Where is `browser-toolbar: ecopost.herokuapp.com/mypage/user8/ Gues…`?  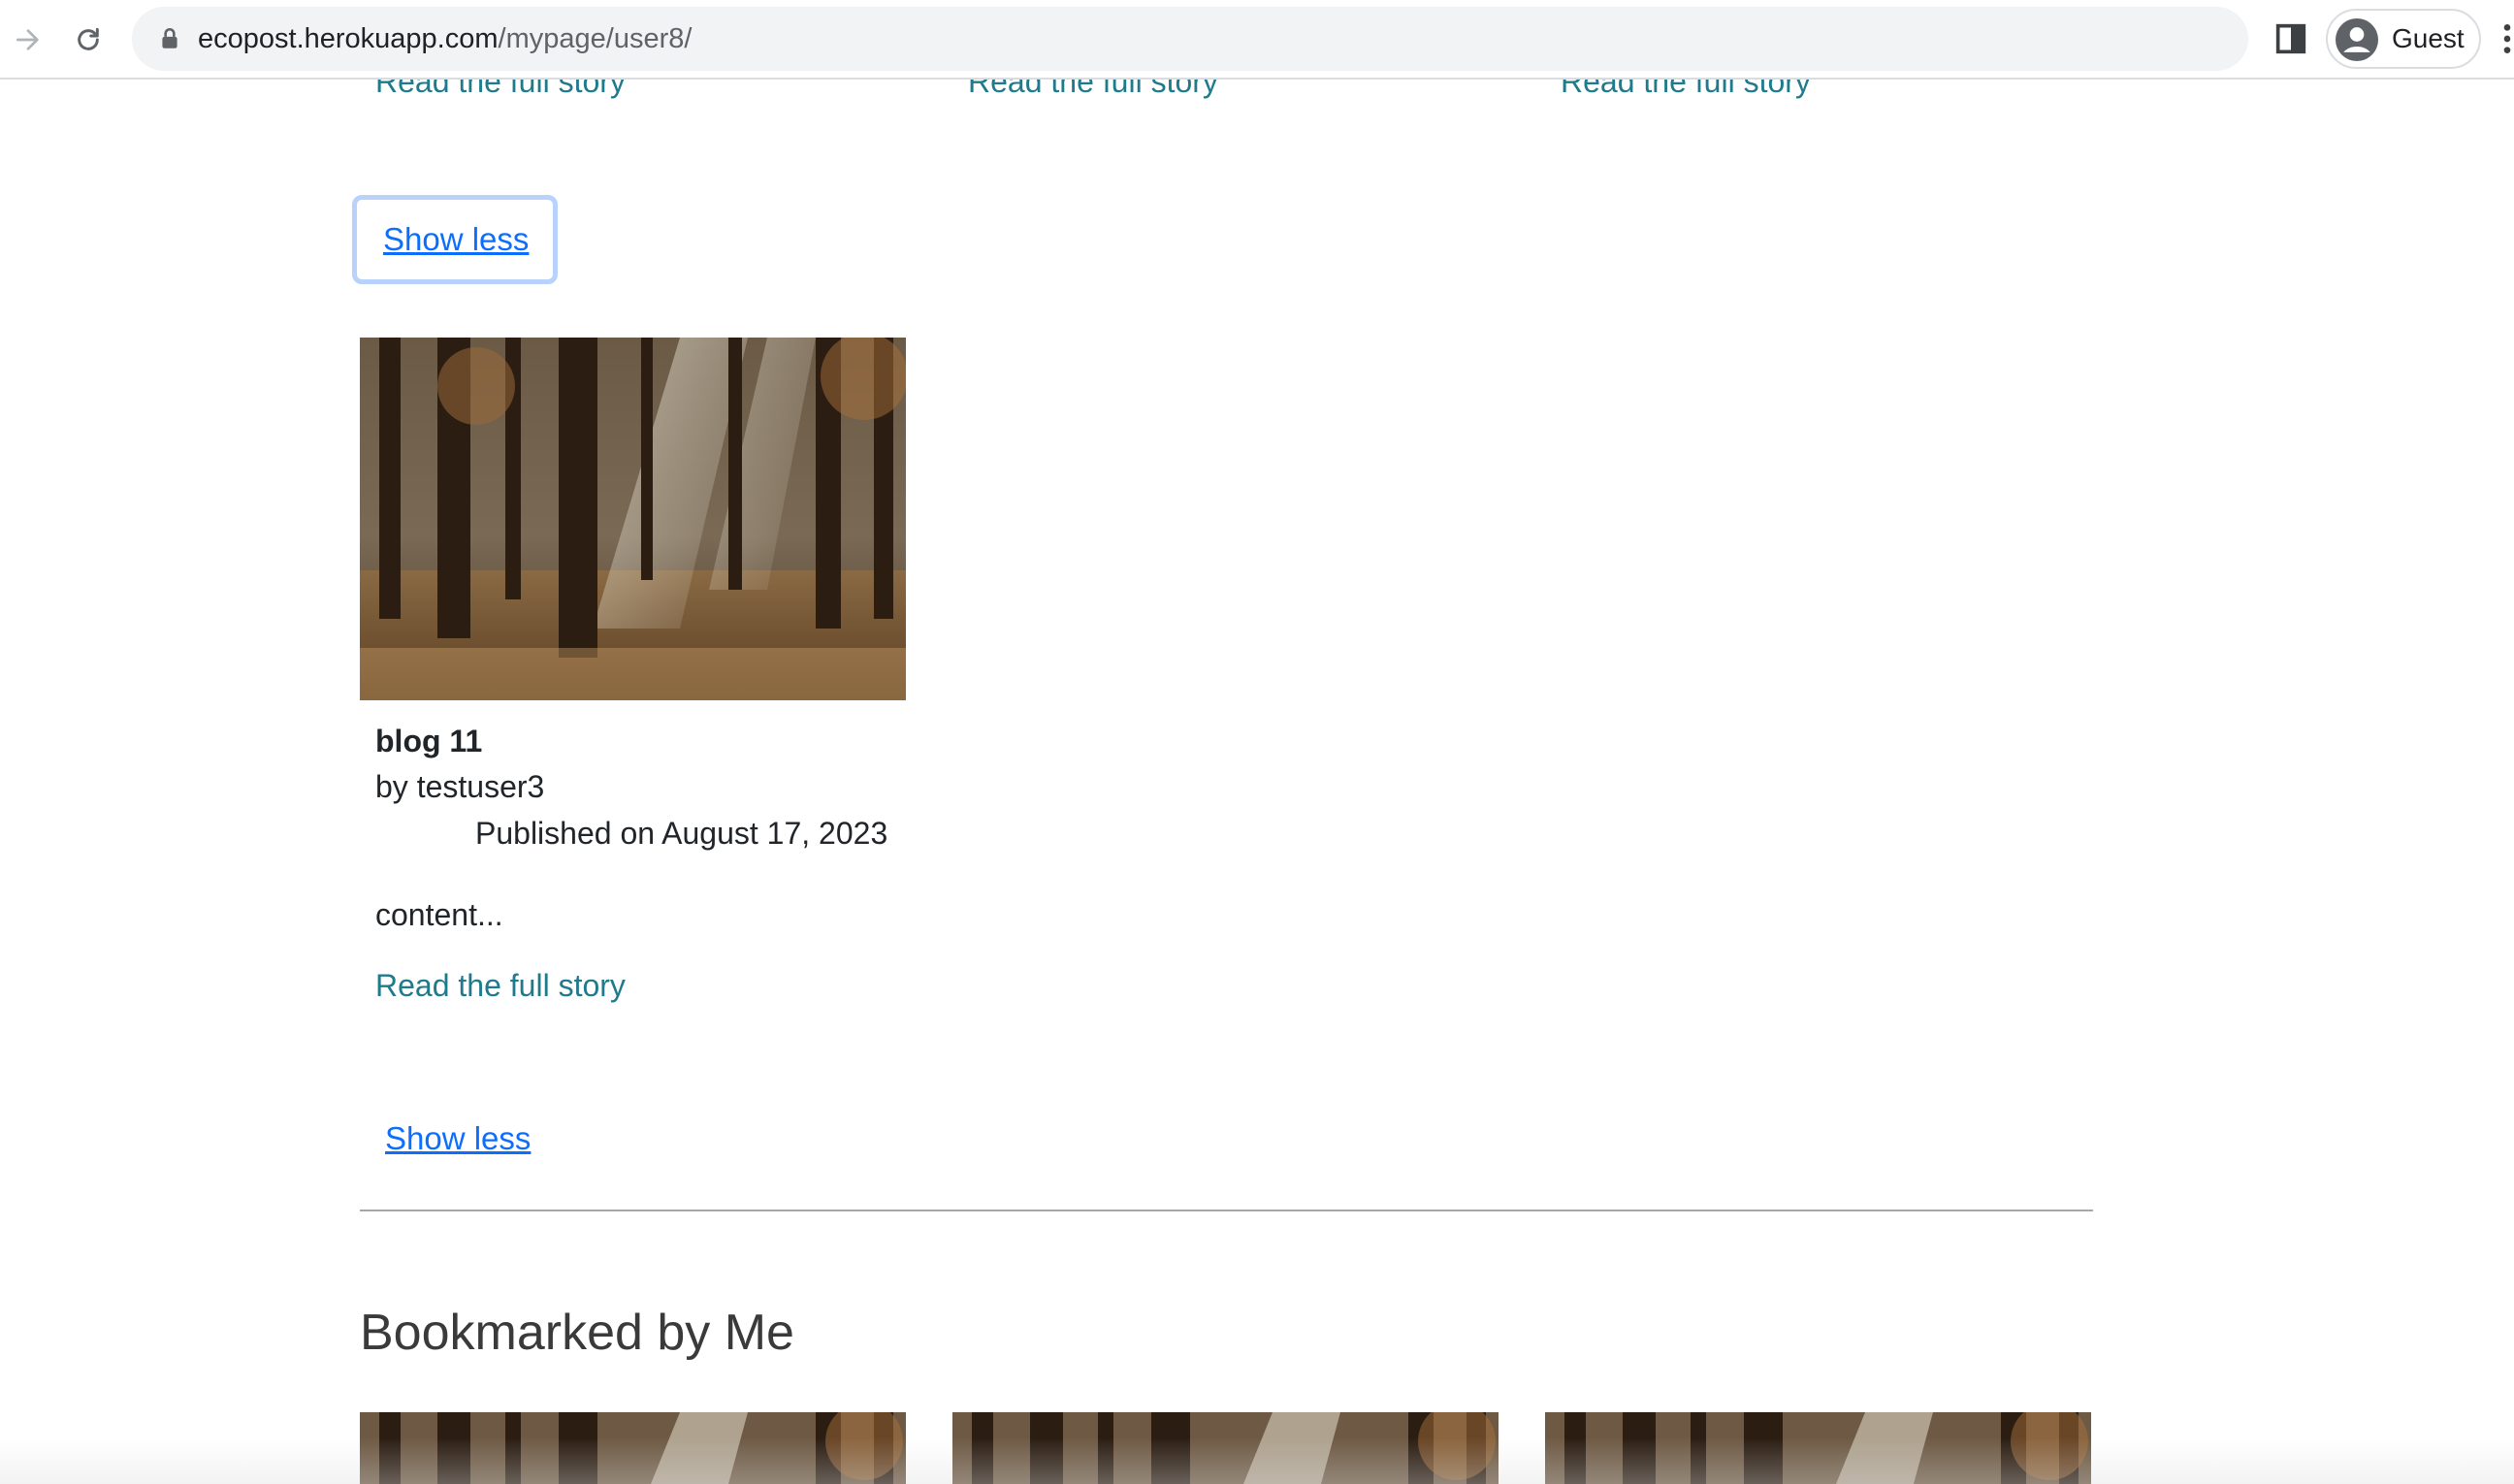
browser-toolbar: ecopost.herokuapp.com/mypage/user8/ Gues… is located at coordinates (1257, 40).